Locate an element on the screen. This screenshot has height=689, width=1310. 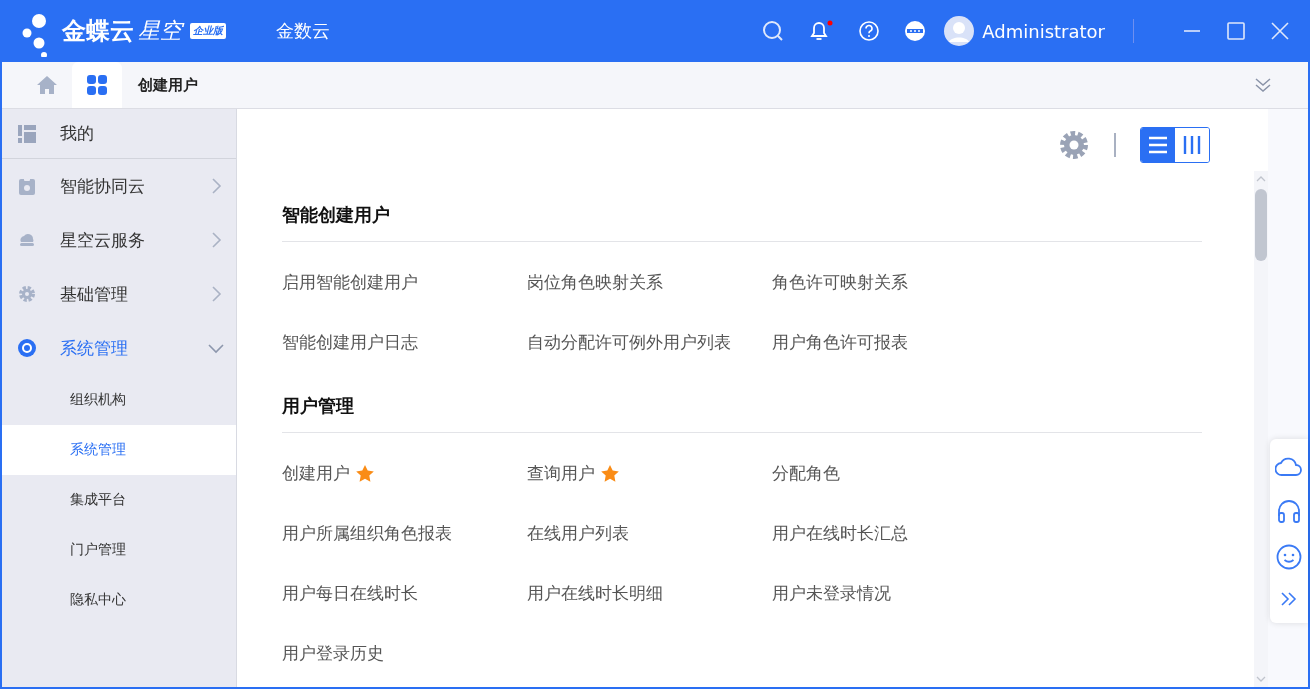
user-name: Administrator is located at coordinates (1043, 31).